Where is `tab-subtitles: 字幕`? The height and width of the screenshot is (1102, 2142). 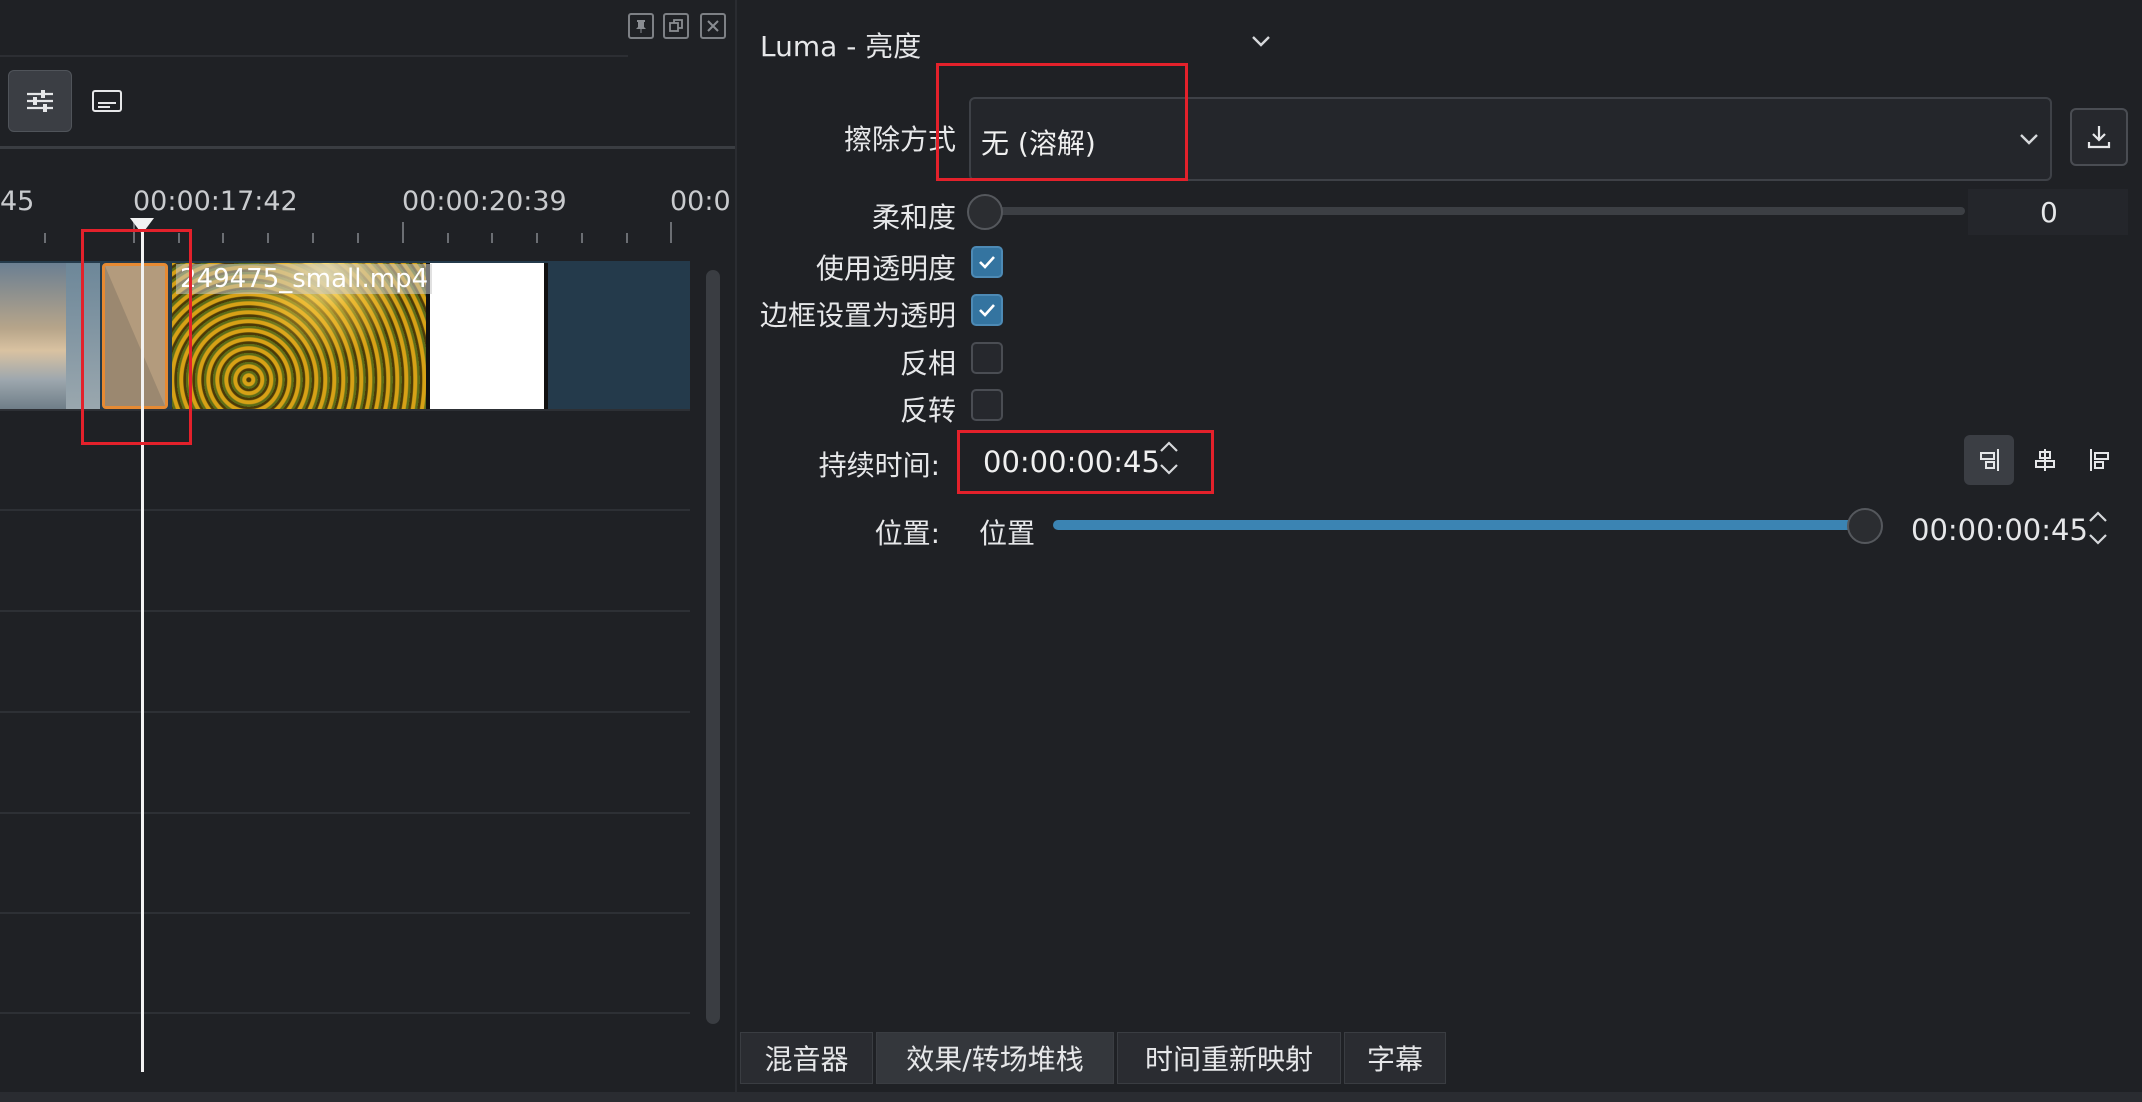 tab-subtitles: 字幕 is located at coordinates (1395, 1058).